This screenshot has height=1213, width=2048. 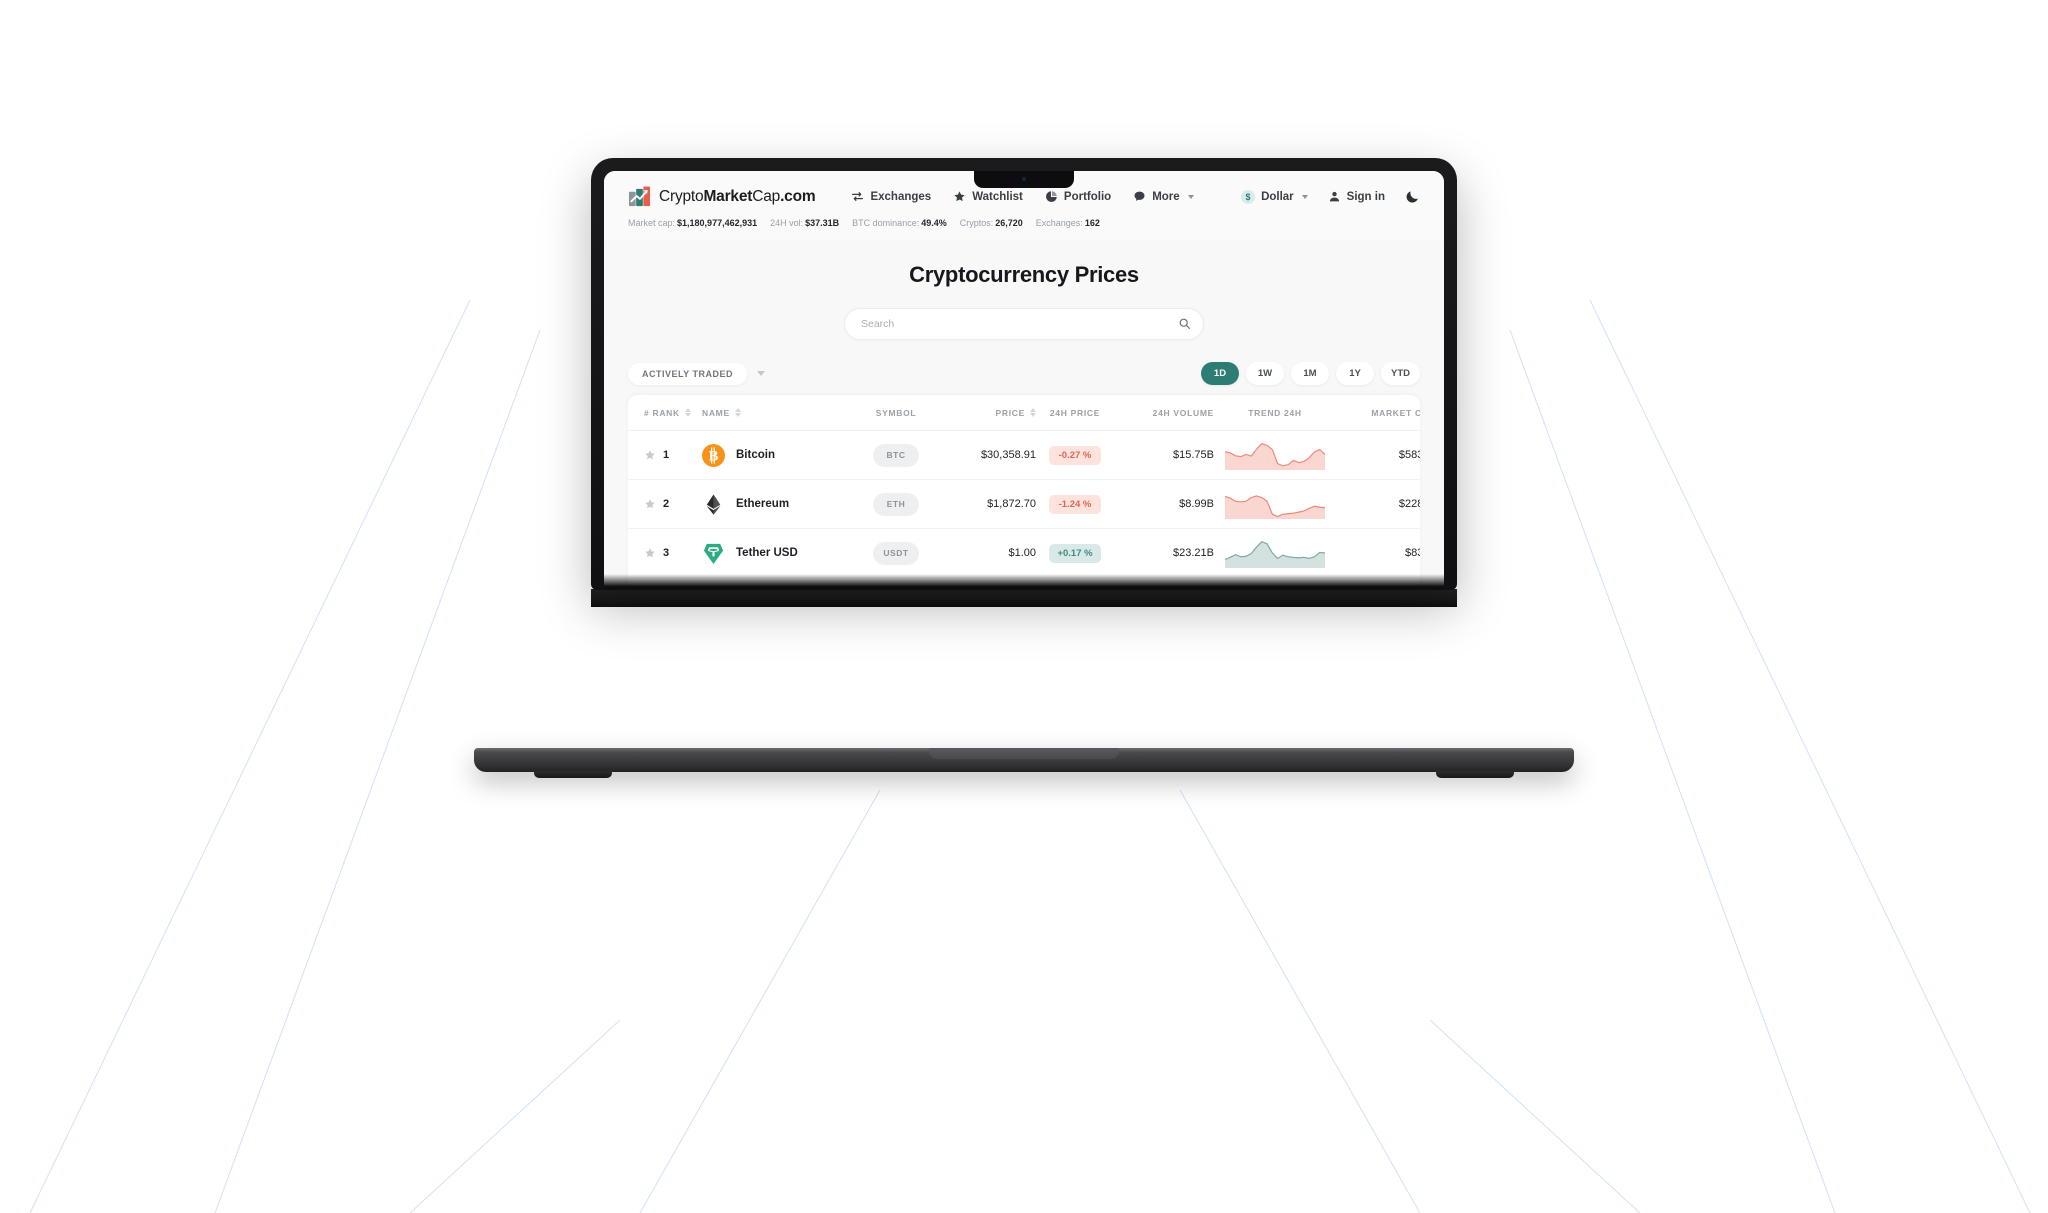 I want to click on sort-toggle-name, so click(x=737, y=412).